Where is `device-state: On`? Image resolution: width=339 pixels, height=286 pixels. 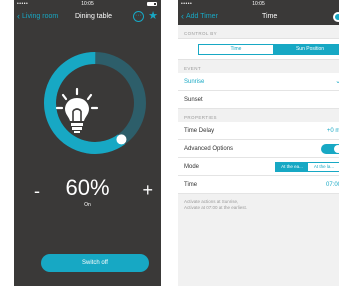 device-state: On is located at coordinates (87, 205).